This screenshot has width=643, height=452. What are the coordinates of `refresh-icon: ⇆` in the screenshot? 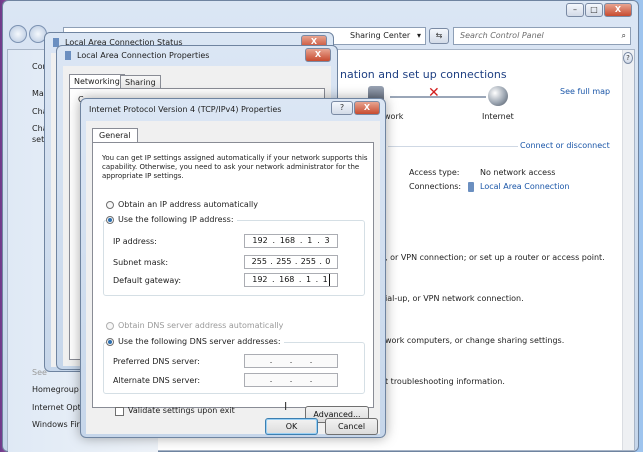 It's located at (439, 36).